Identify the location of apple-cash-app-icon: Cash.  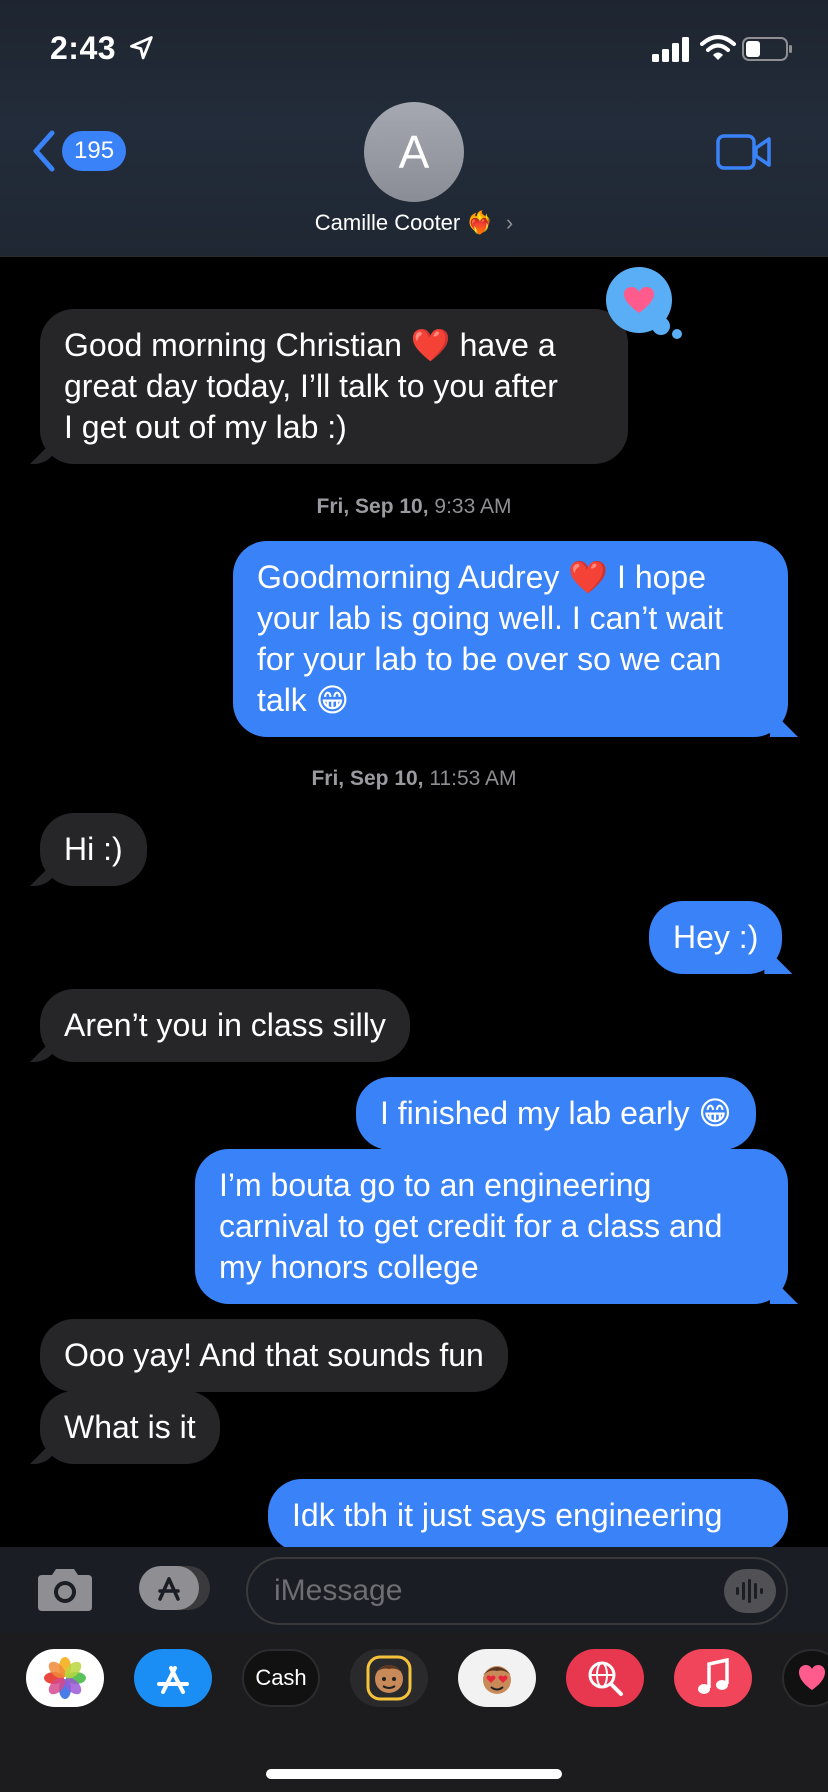
(281, 1678).